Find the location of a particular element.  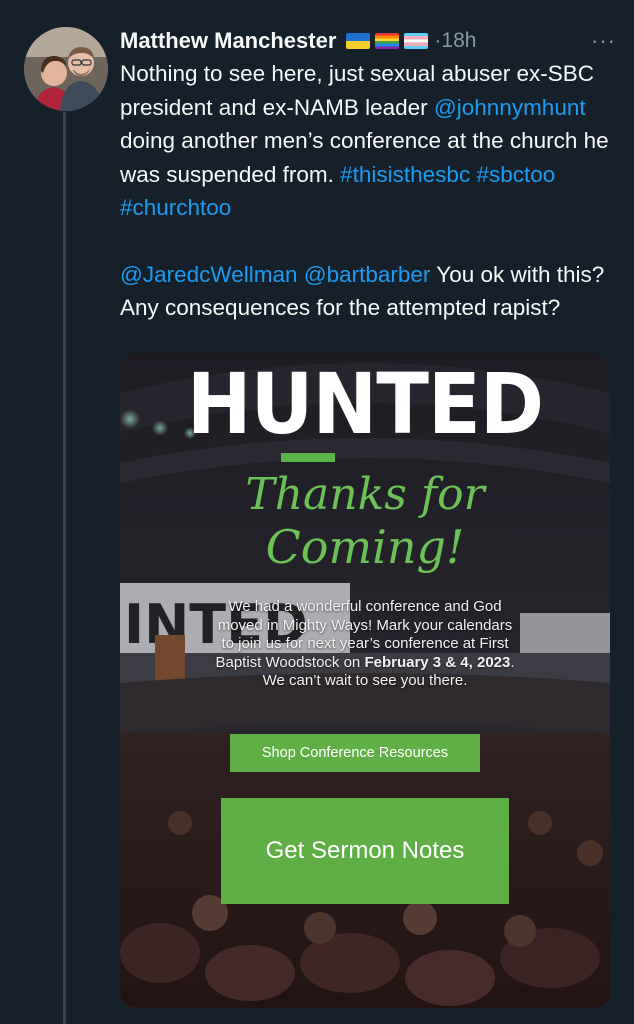

mention-johnnymhunt: @johnnymhunt is located at coordinates (510, 107).